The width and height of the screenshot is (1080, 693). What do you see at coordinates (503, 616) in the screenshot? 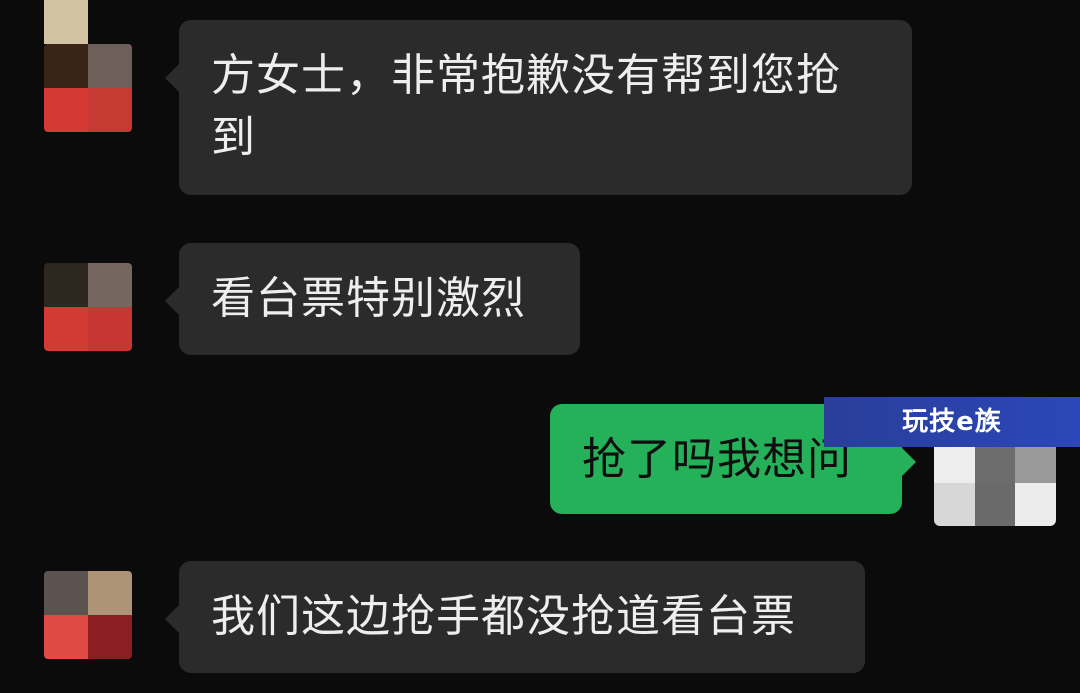
I see `message-text: 我们这边抢手都没抢道看台票` at bounding box center [503, 616].